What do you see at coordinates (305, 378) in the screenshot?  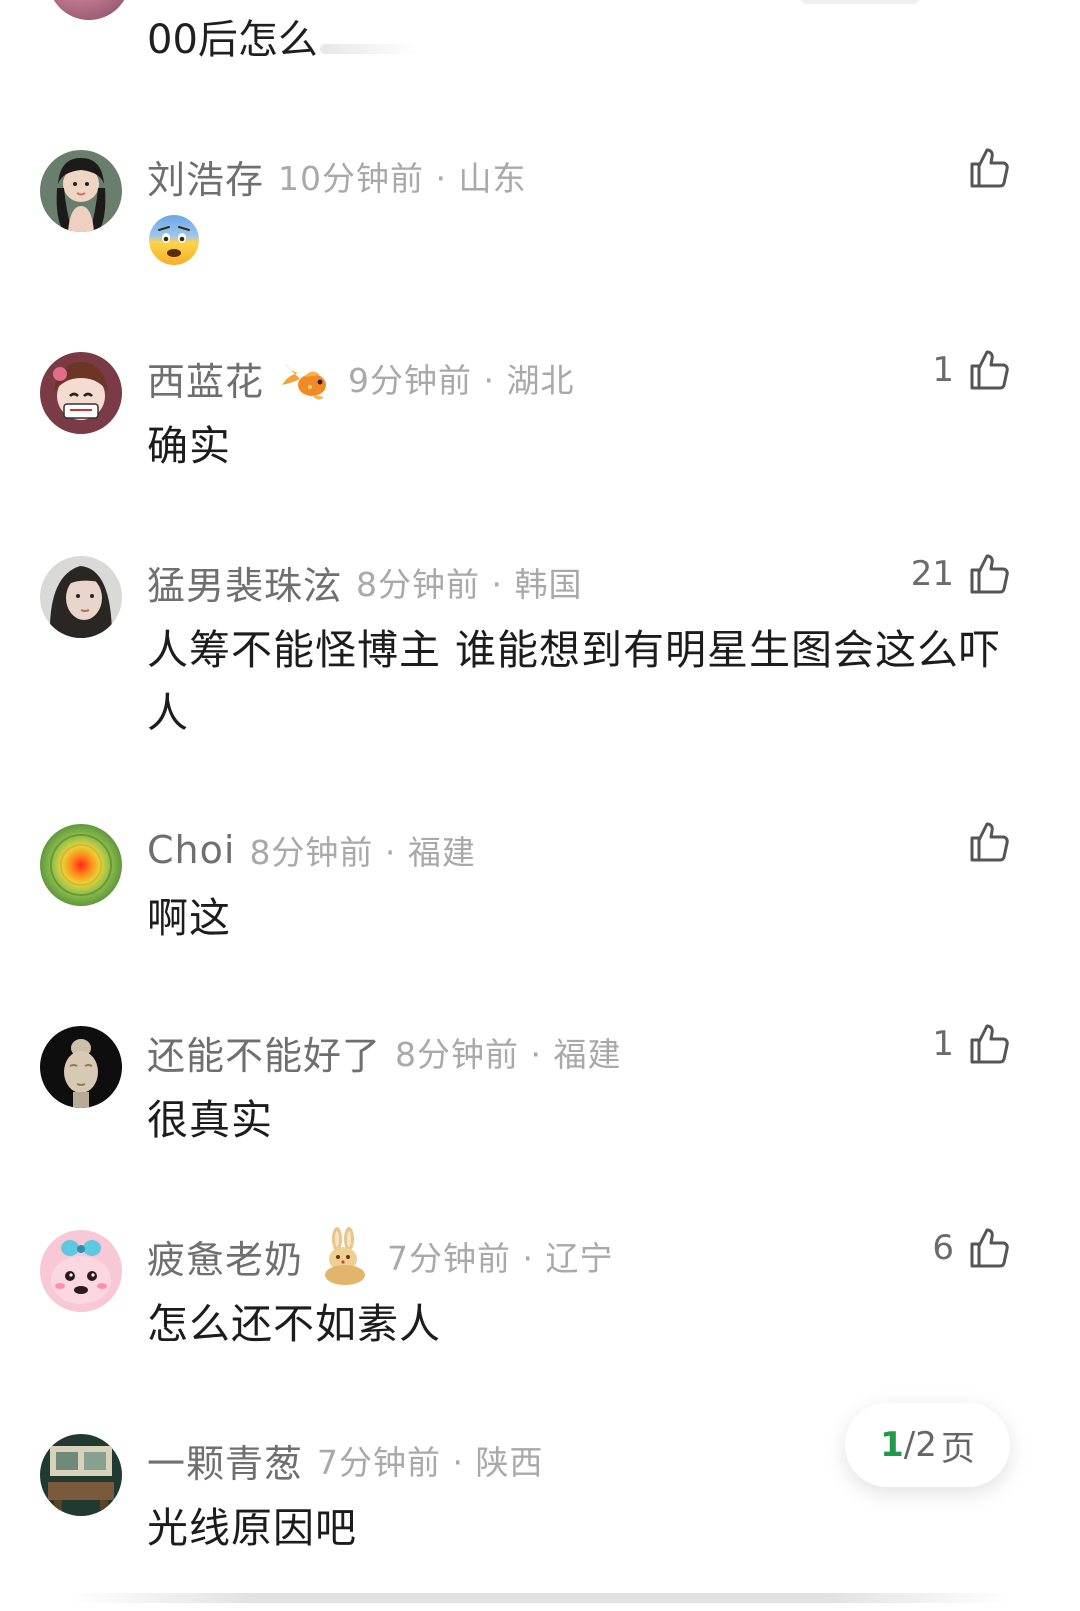 I see `goldfish-icon` at bounding box center [305, 378].